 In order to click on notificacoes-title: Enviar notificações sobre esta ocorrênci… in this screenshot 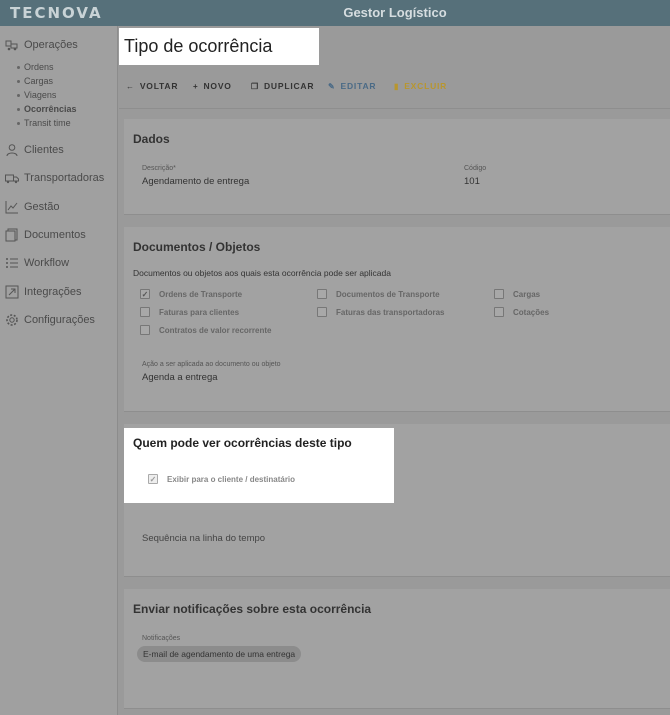, I will do `click(252, 609)`.